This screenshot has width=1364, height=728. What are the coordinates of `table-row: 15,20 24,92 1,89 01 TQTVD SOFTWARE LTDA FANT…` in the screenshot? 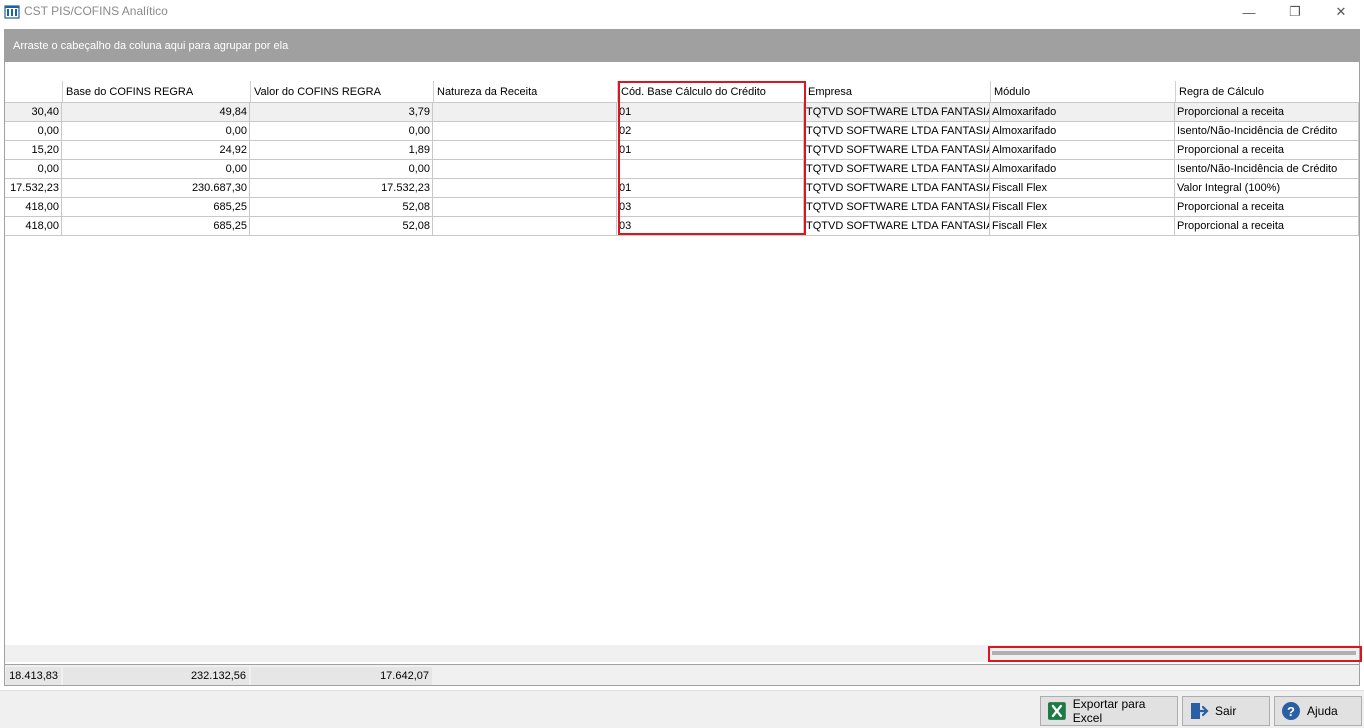 It's located at (682, 150).